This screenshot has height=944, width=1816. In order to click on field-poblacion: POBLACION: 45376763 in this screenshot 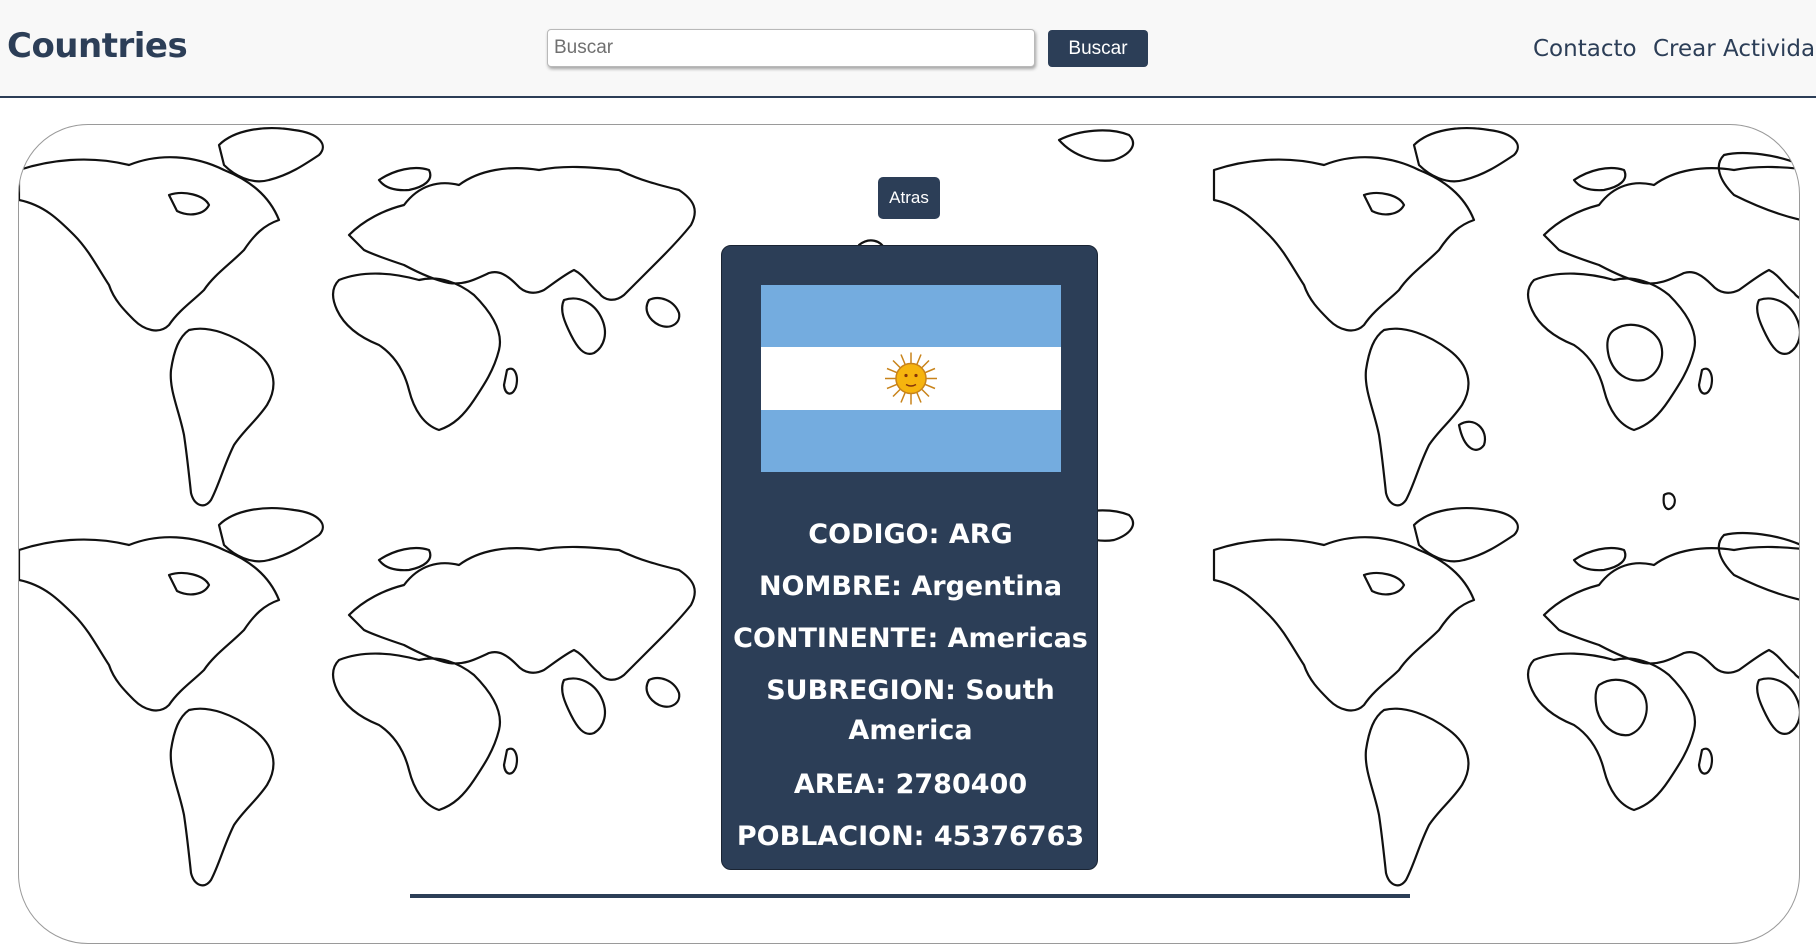, I will do `click(910, 837)`.